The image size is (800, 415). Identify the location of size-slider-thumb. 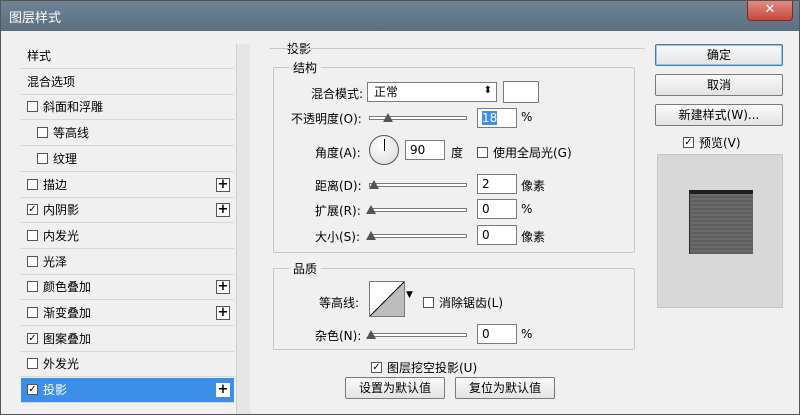
(371, 235).